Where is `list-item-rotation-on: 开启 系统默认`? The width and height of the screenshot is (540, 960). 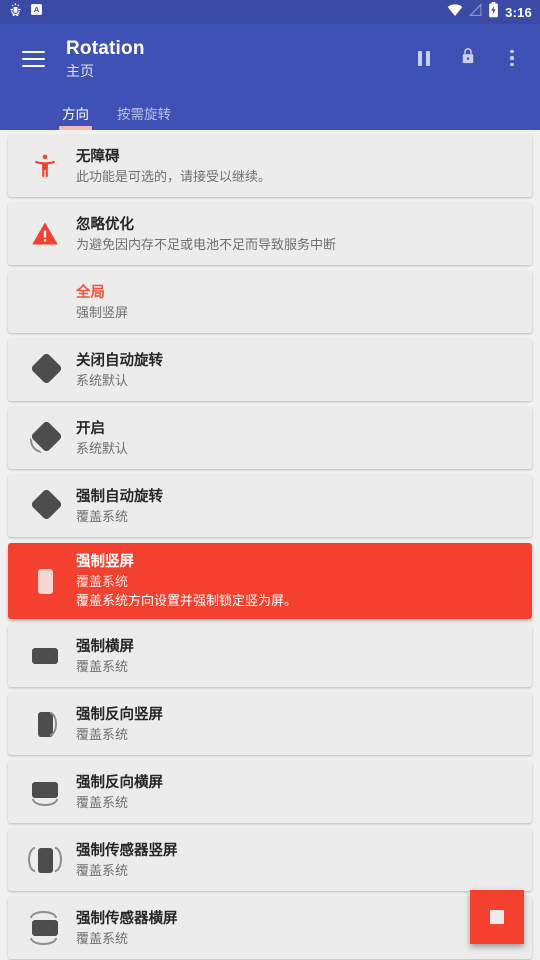
list-item-rotation-on: 开启 系统默认 is located at coordinates (270, 438).